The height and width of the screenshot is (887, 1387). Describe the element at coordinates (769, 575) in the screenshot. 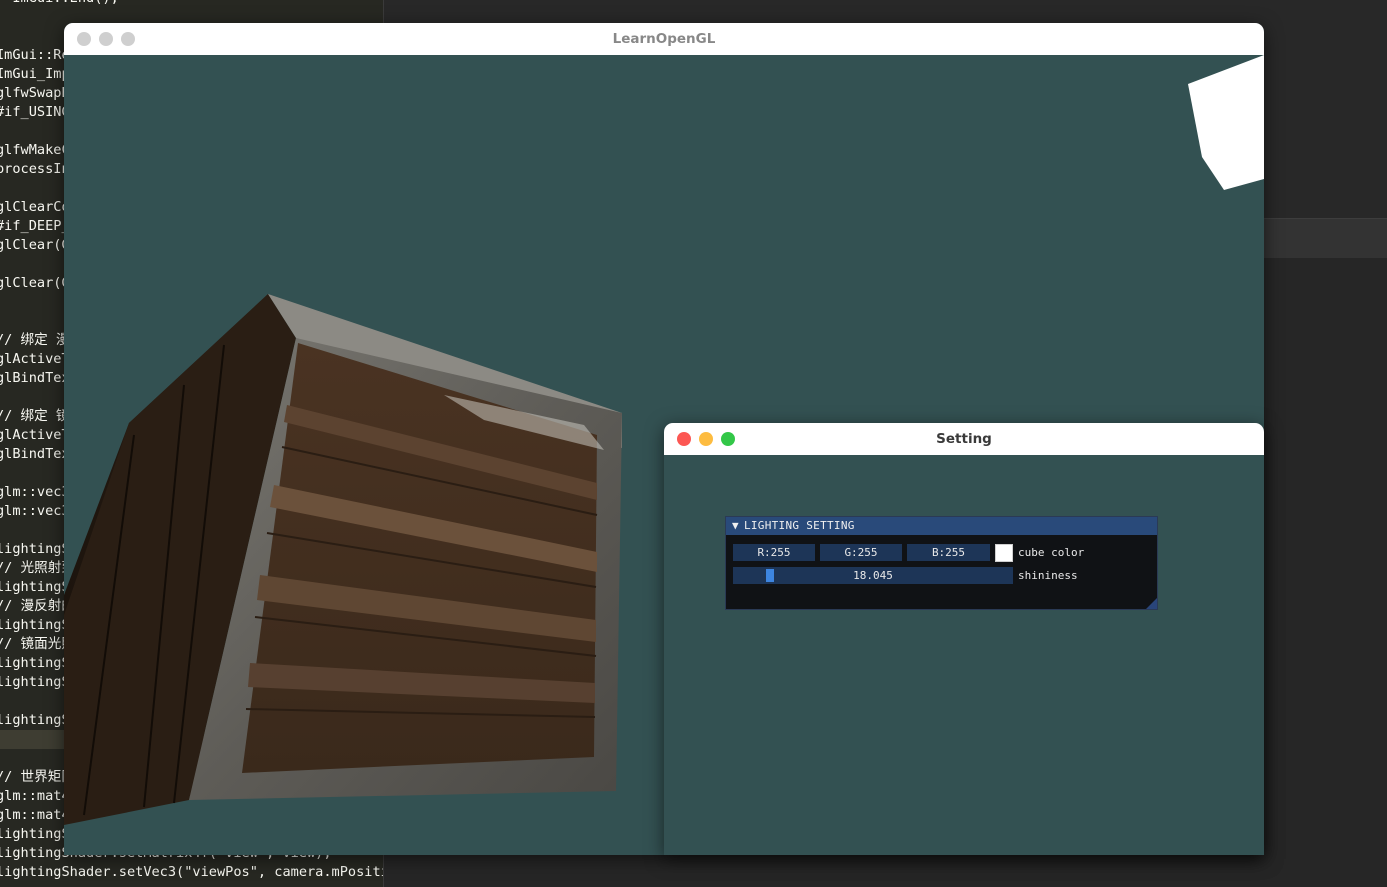

I see `slider-grab-handle` at that location.